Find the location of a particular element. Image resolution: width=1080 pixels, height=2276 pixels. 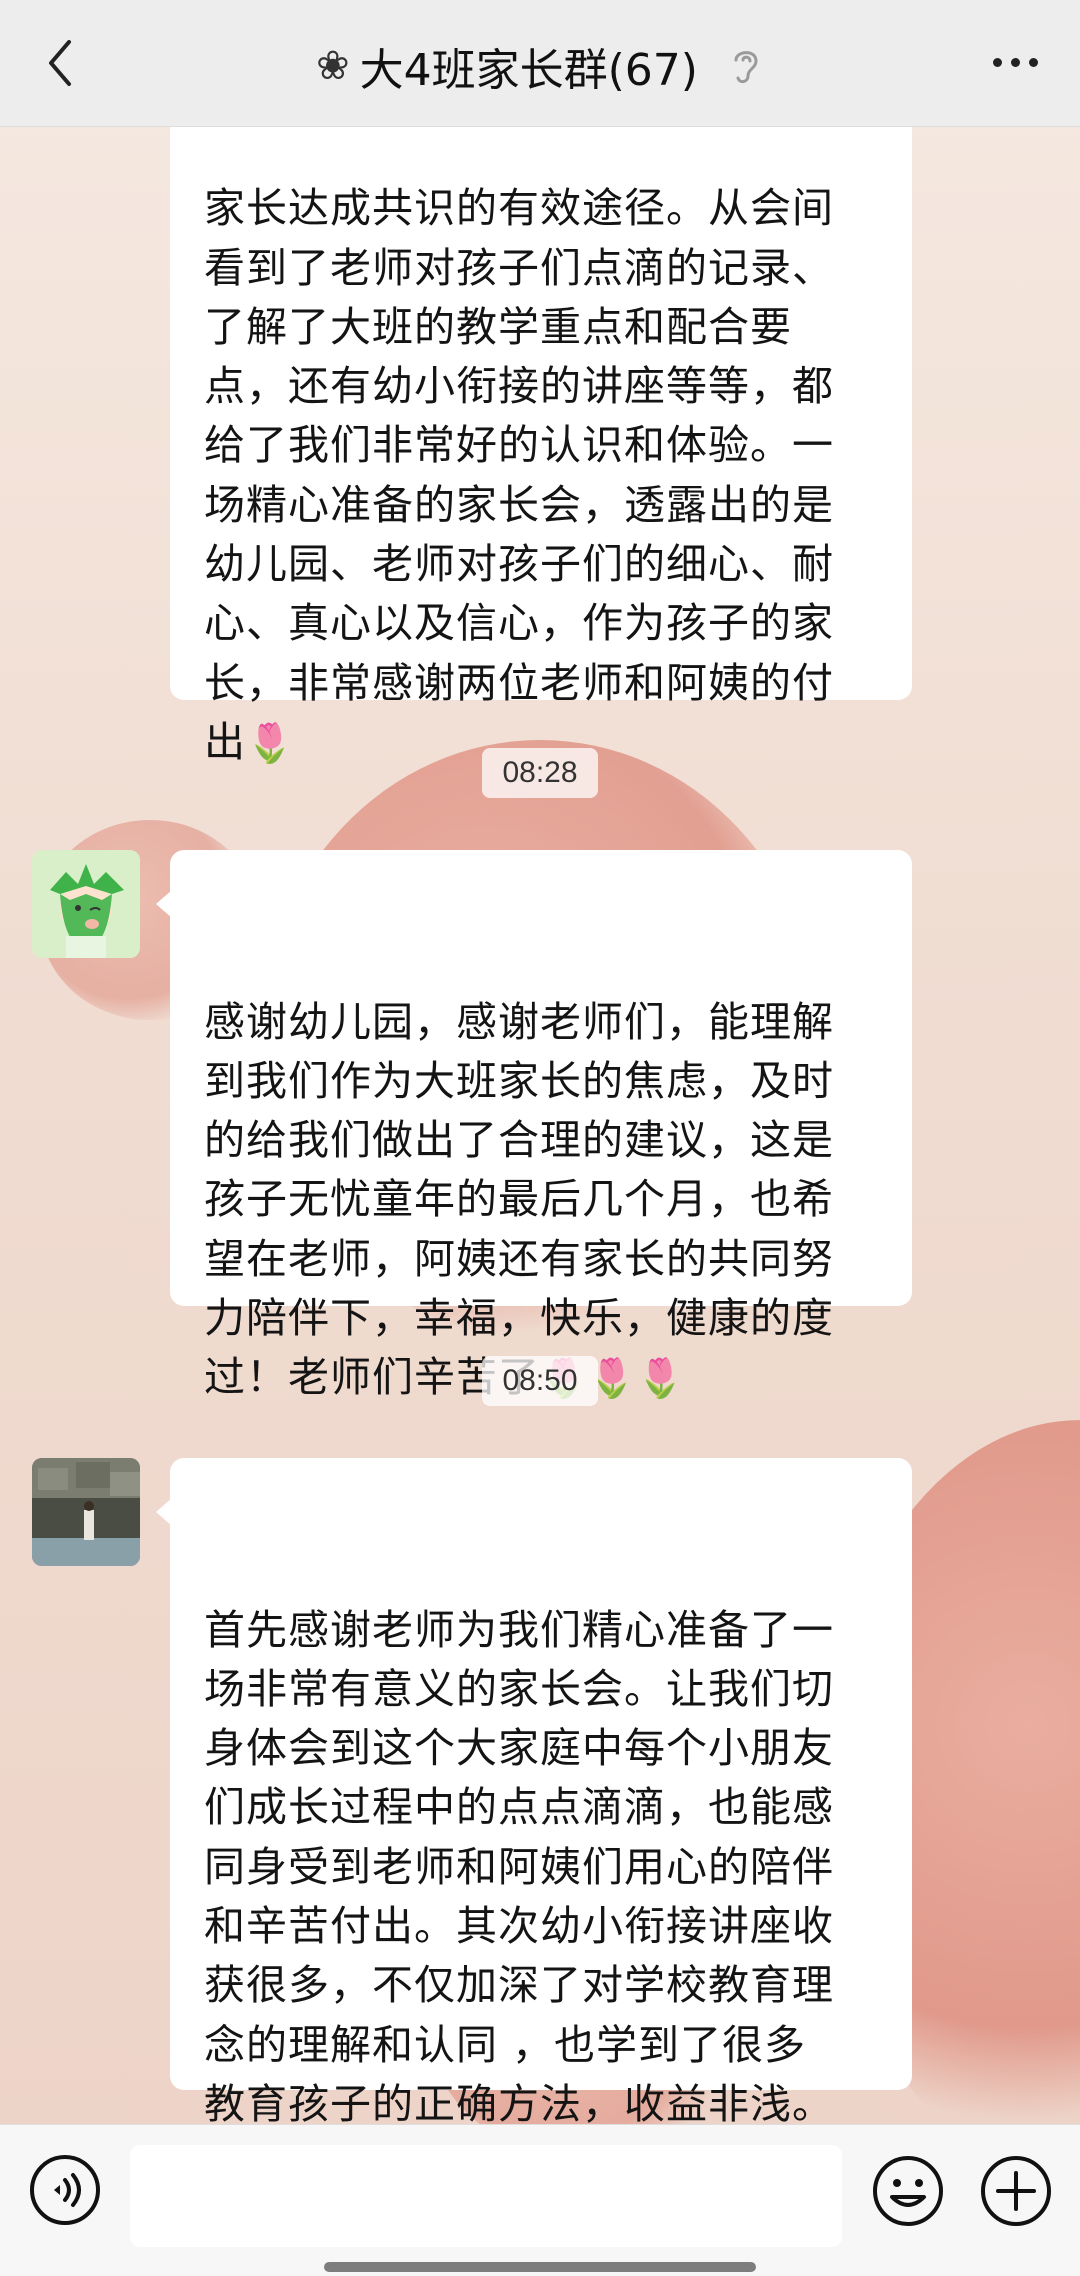

chat-header: ❀ 大4班家长群(67) is located at coordinates (540, 63).